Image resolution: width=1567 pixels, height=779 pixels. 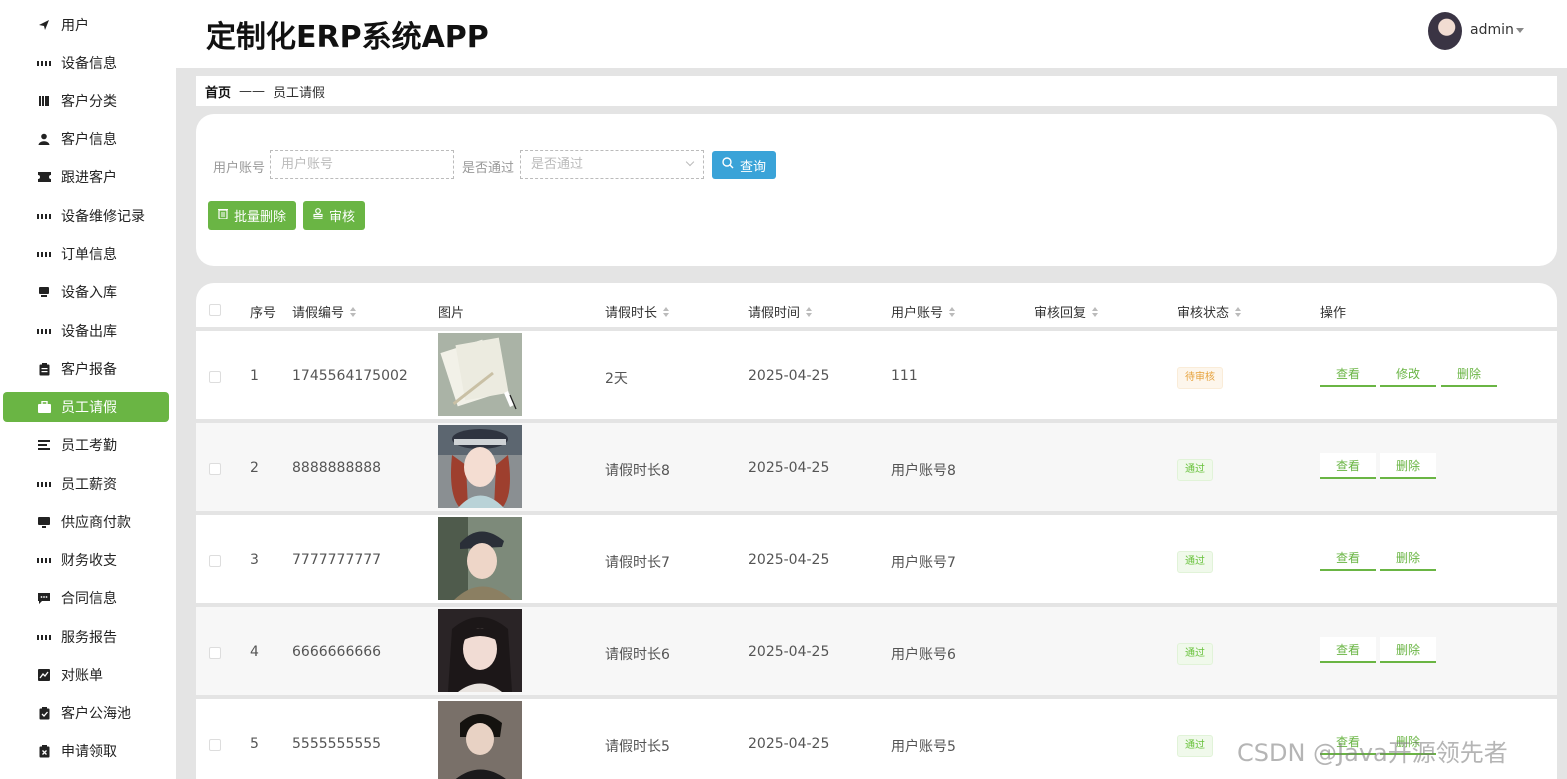 What do you see at coordinates (44, 139) in the screenshot?
I see `user-icon` at bounding box center [44, 139].